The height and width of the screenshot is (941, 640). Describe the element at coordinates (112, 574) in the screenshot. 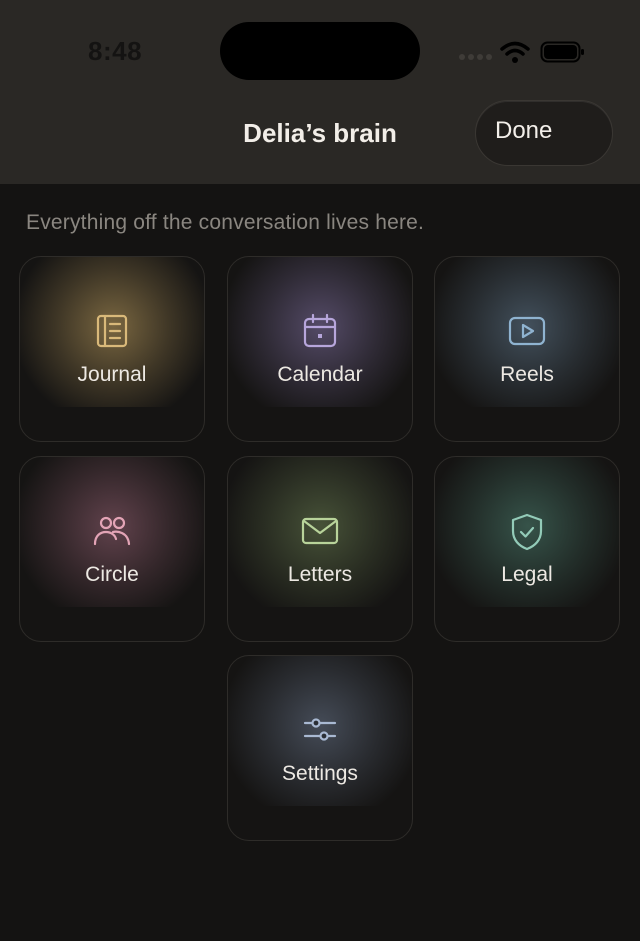

I see `tile-label: Circle` at that location.